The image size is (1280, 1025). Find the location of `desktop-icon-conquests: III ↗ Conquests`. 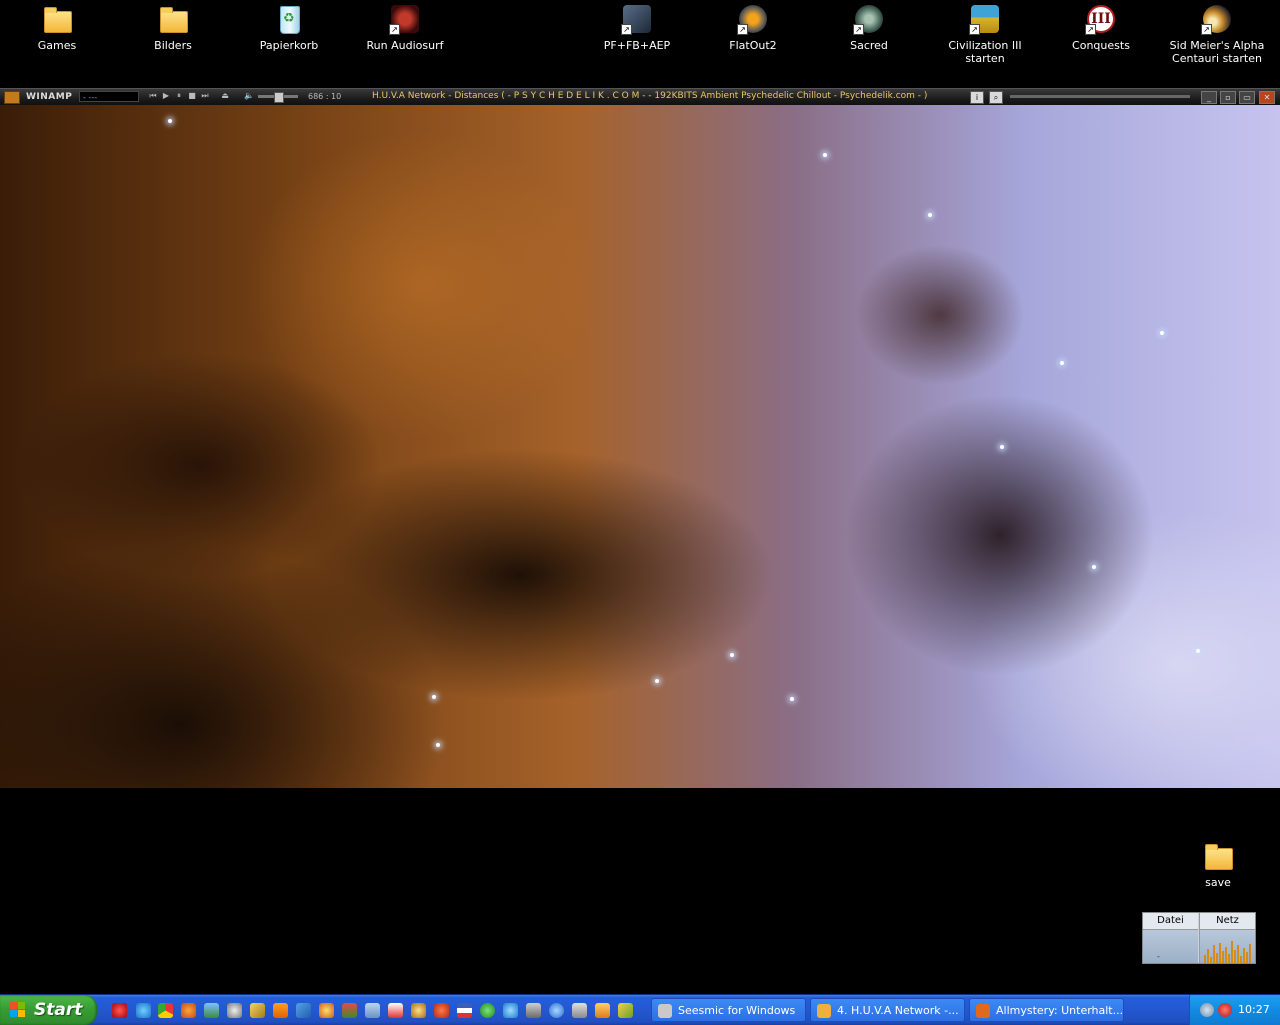

desktop-icon-conquests: III ↗ Conquests is located at coordinates (1101, 27).